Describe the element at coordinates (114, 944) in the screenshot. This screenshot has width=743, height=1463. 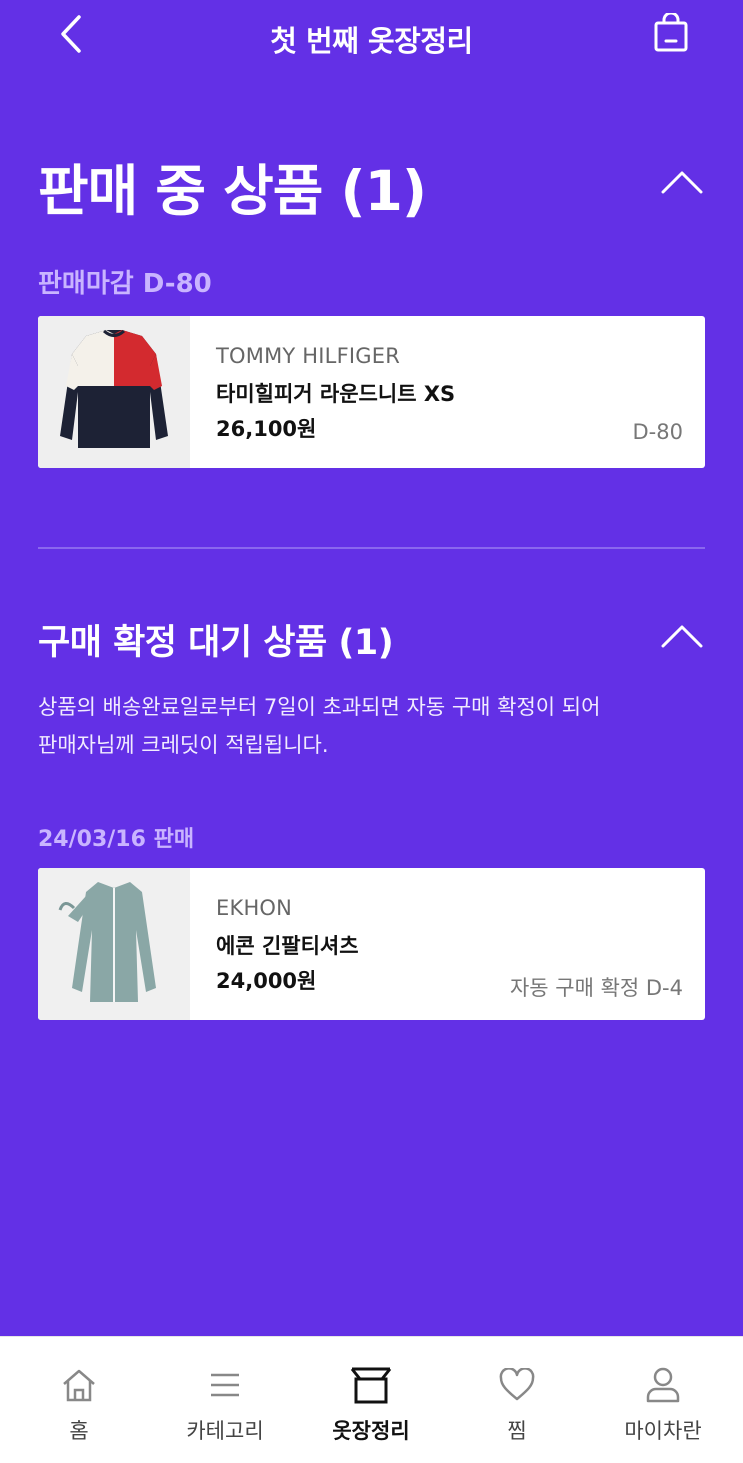
I see `product-image-shirt` at that location.